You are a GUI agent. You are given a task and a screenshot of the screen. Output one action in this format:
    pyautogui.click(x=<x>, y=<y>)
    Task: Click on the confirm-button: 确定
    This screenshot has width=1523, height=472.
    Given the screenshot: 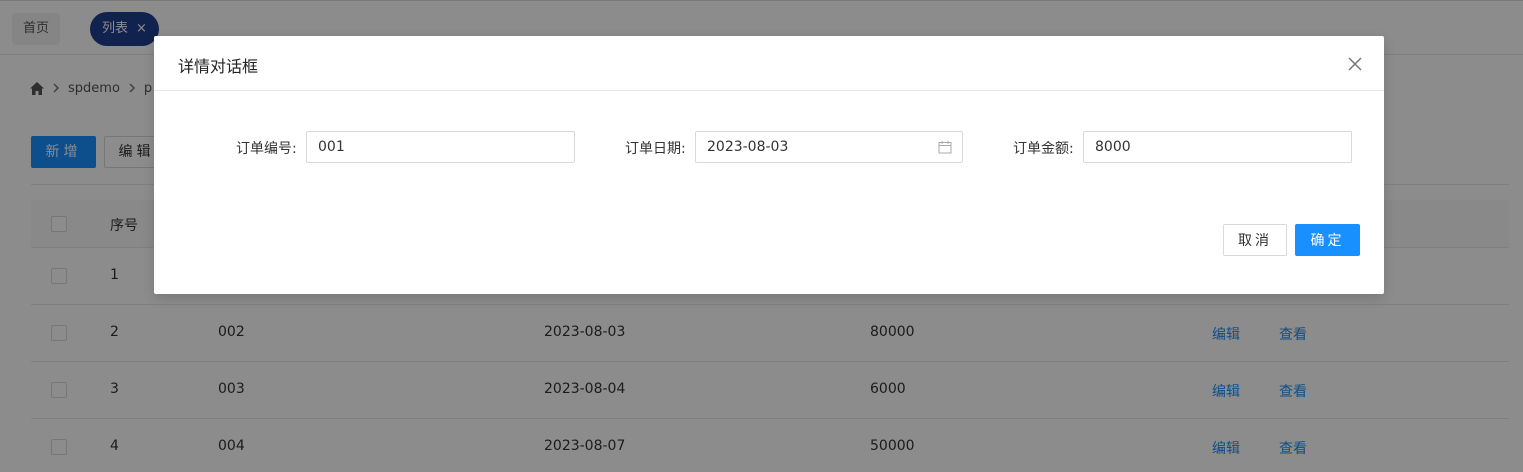 What is the action you would take?
    pyautogui.click(x=1327, y=240)
    